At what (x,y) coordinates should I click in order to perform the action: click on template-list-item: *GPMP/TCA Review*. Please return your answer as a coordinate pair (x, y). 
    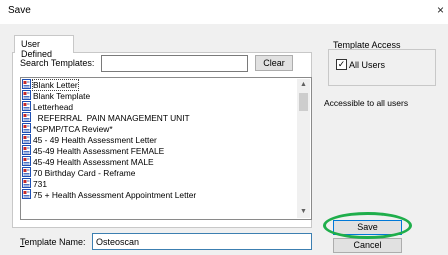
    Looking at the image, I should click on (160, 128).